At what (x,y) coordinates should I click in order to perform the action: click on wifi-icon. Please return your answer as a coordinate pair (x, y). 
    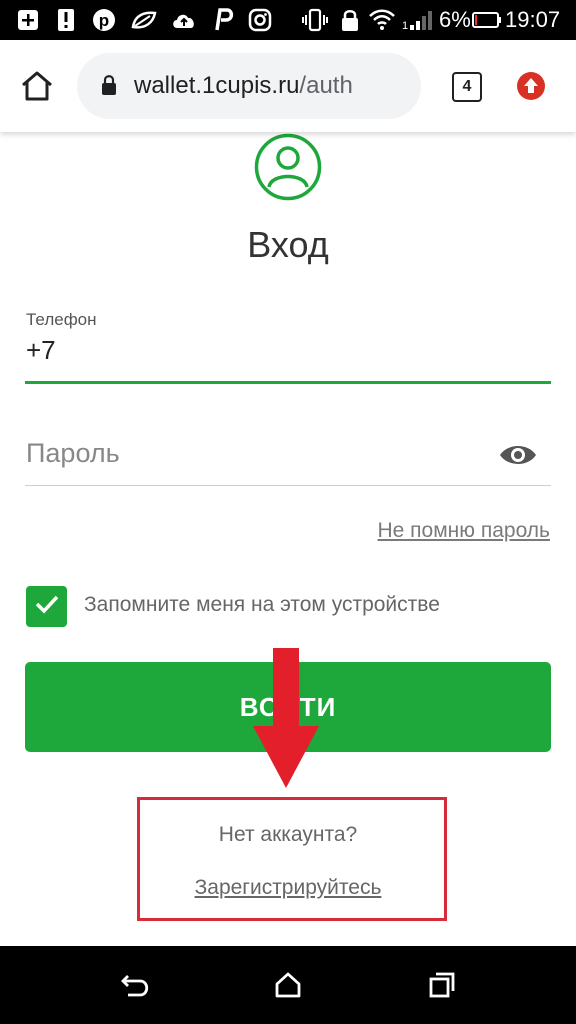
    Looking at the image, I should click on (382, 20).